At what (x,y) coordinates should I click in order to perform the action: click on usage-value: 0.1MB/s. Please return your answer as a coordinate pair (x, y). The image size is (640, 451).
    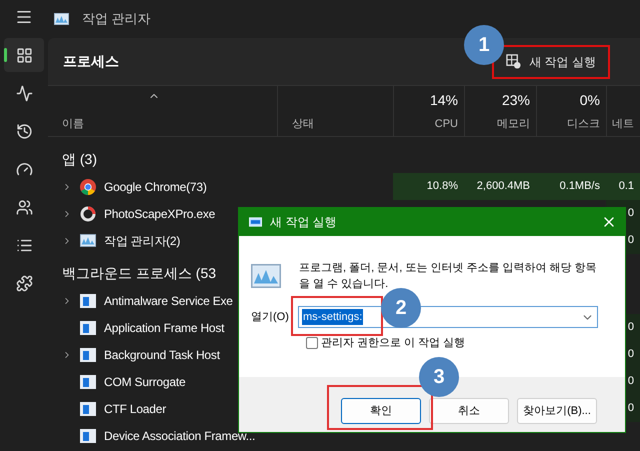
    Looking at the image, I should click on (580, 186).